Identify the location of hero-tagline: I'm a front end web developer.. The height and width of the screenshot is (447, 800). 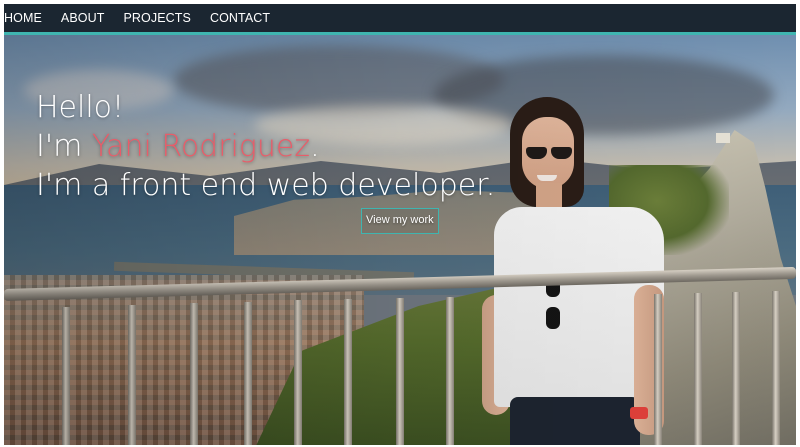
(266, 185).